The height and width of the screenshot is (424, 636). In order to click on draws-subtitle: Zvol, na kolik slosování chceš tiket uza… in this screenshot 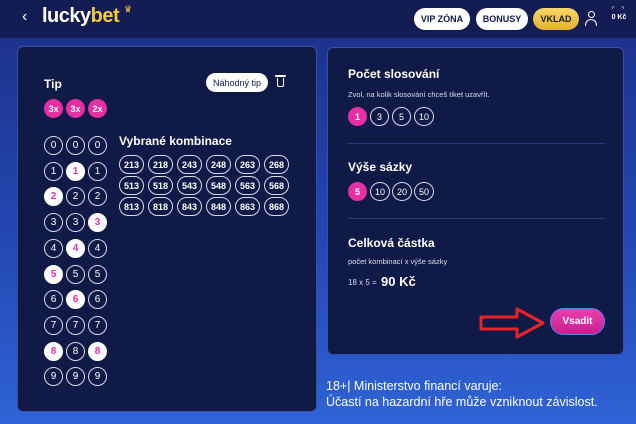, I will do `click(419, 94)`.